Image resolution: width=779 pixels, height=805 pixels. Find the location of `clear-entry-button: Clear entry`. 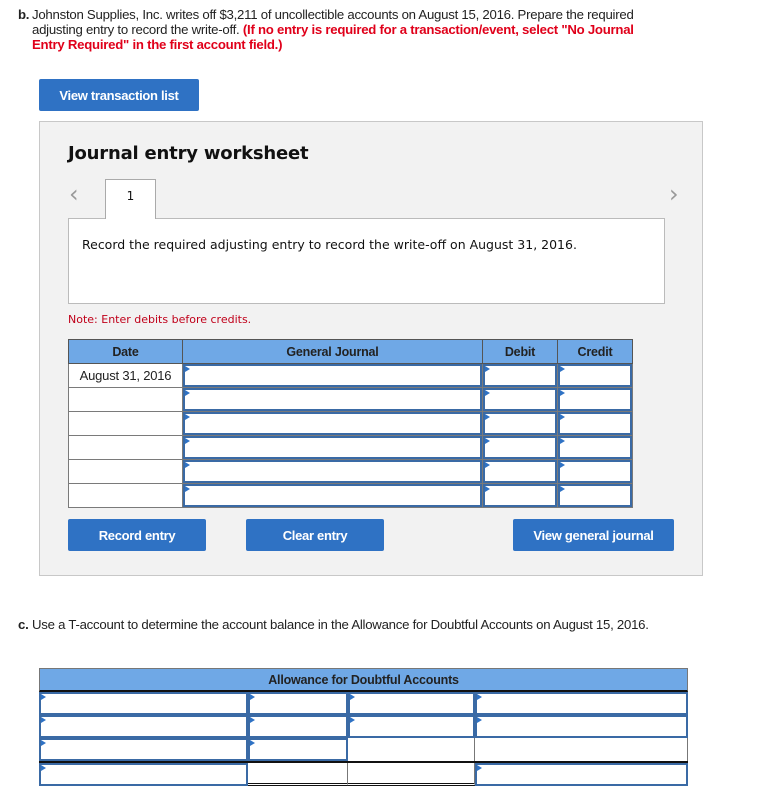

clear-entry-button: Clear entry is located at coordinates (315, 535).